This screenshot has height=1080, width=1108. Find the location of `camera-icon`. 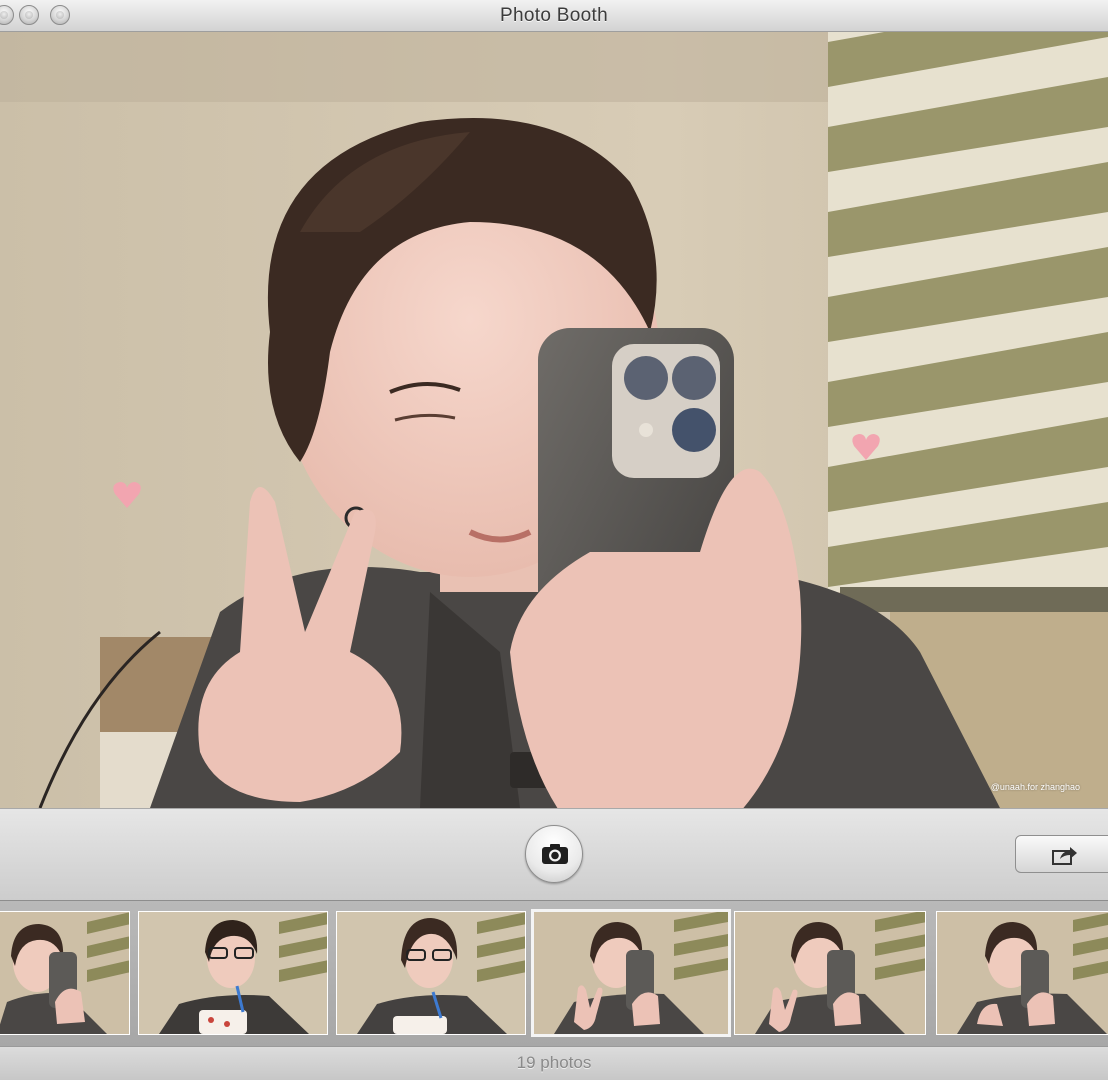

camera-icon is located at coordinates (555, 854).